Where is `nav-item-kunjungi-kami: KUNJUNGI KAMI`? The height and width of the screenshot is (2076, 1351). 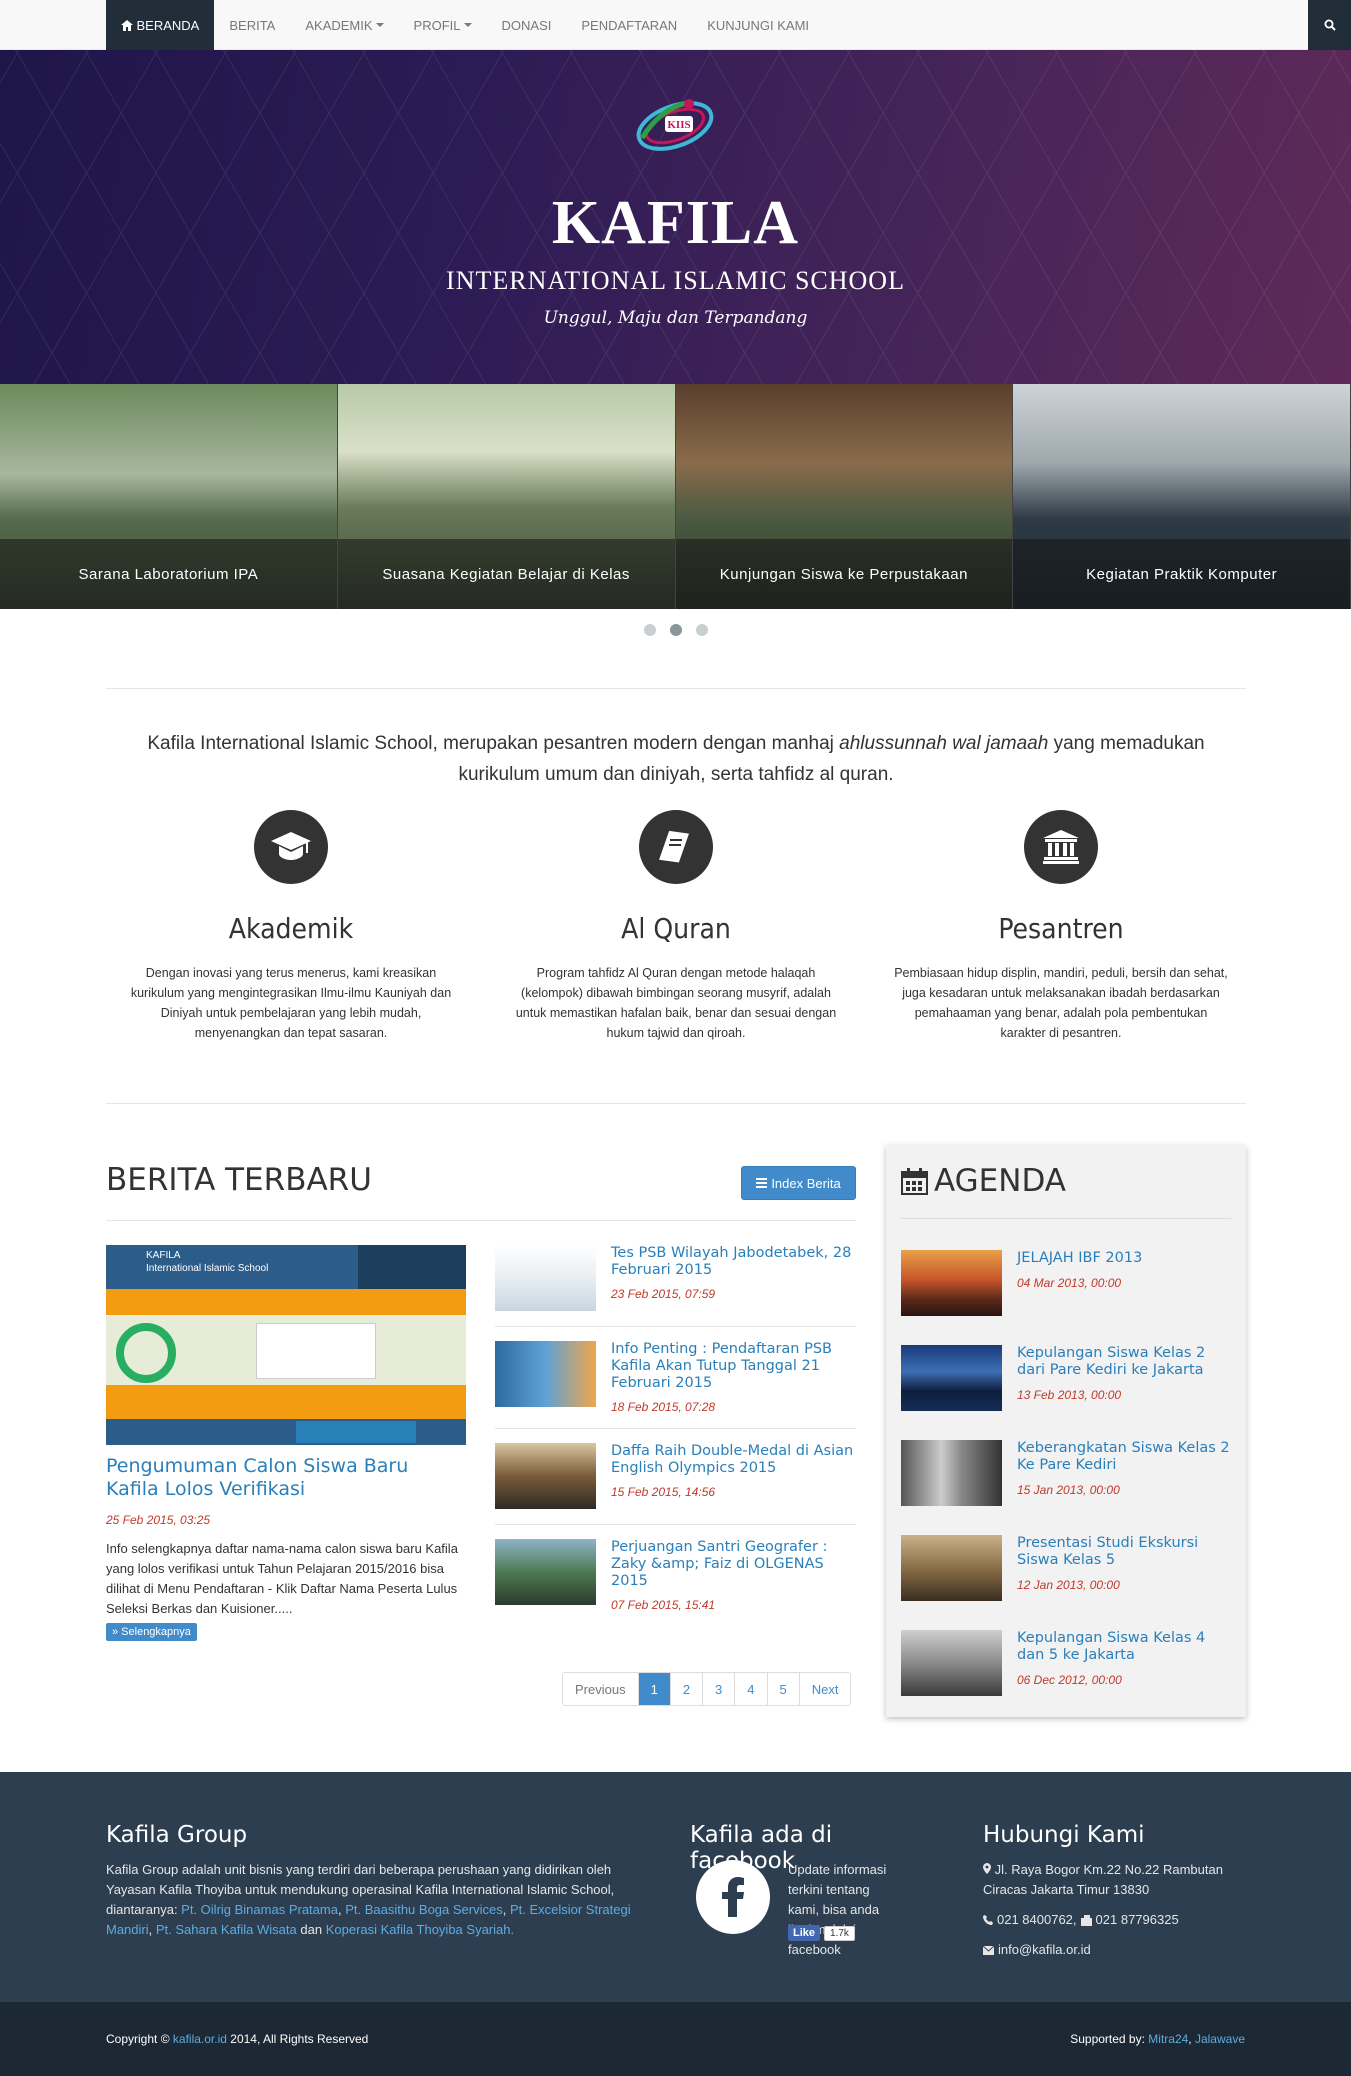
nav-item-kunjungi-kami: KUNJUNGI KAMI is located at coordinates (758, 25).